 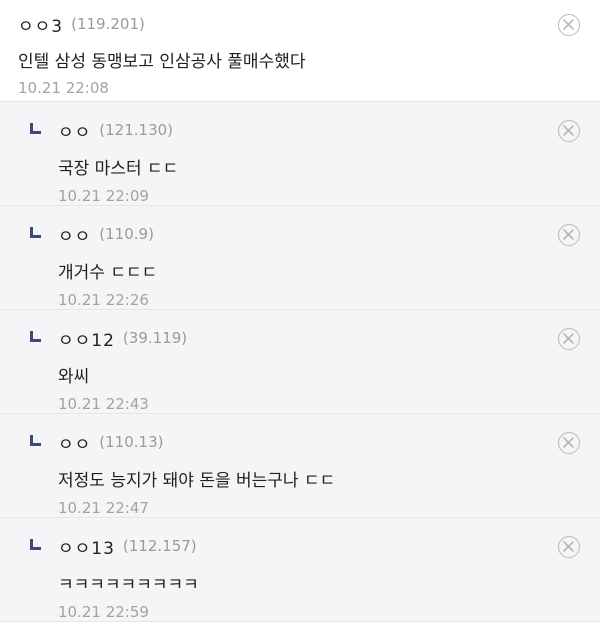 What do you see at coordinates (86, 546) in the screenshot?
I see `reply-nickname: ㅇㅇ13` at bounding box center [86, 546].